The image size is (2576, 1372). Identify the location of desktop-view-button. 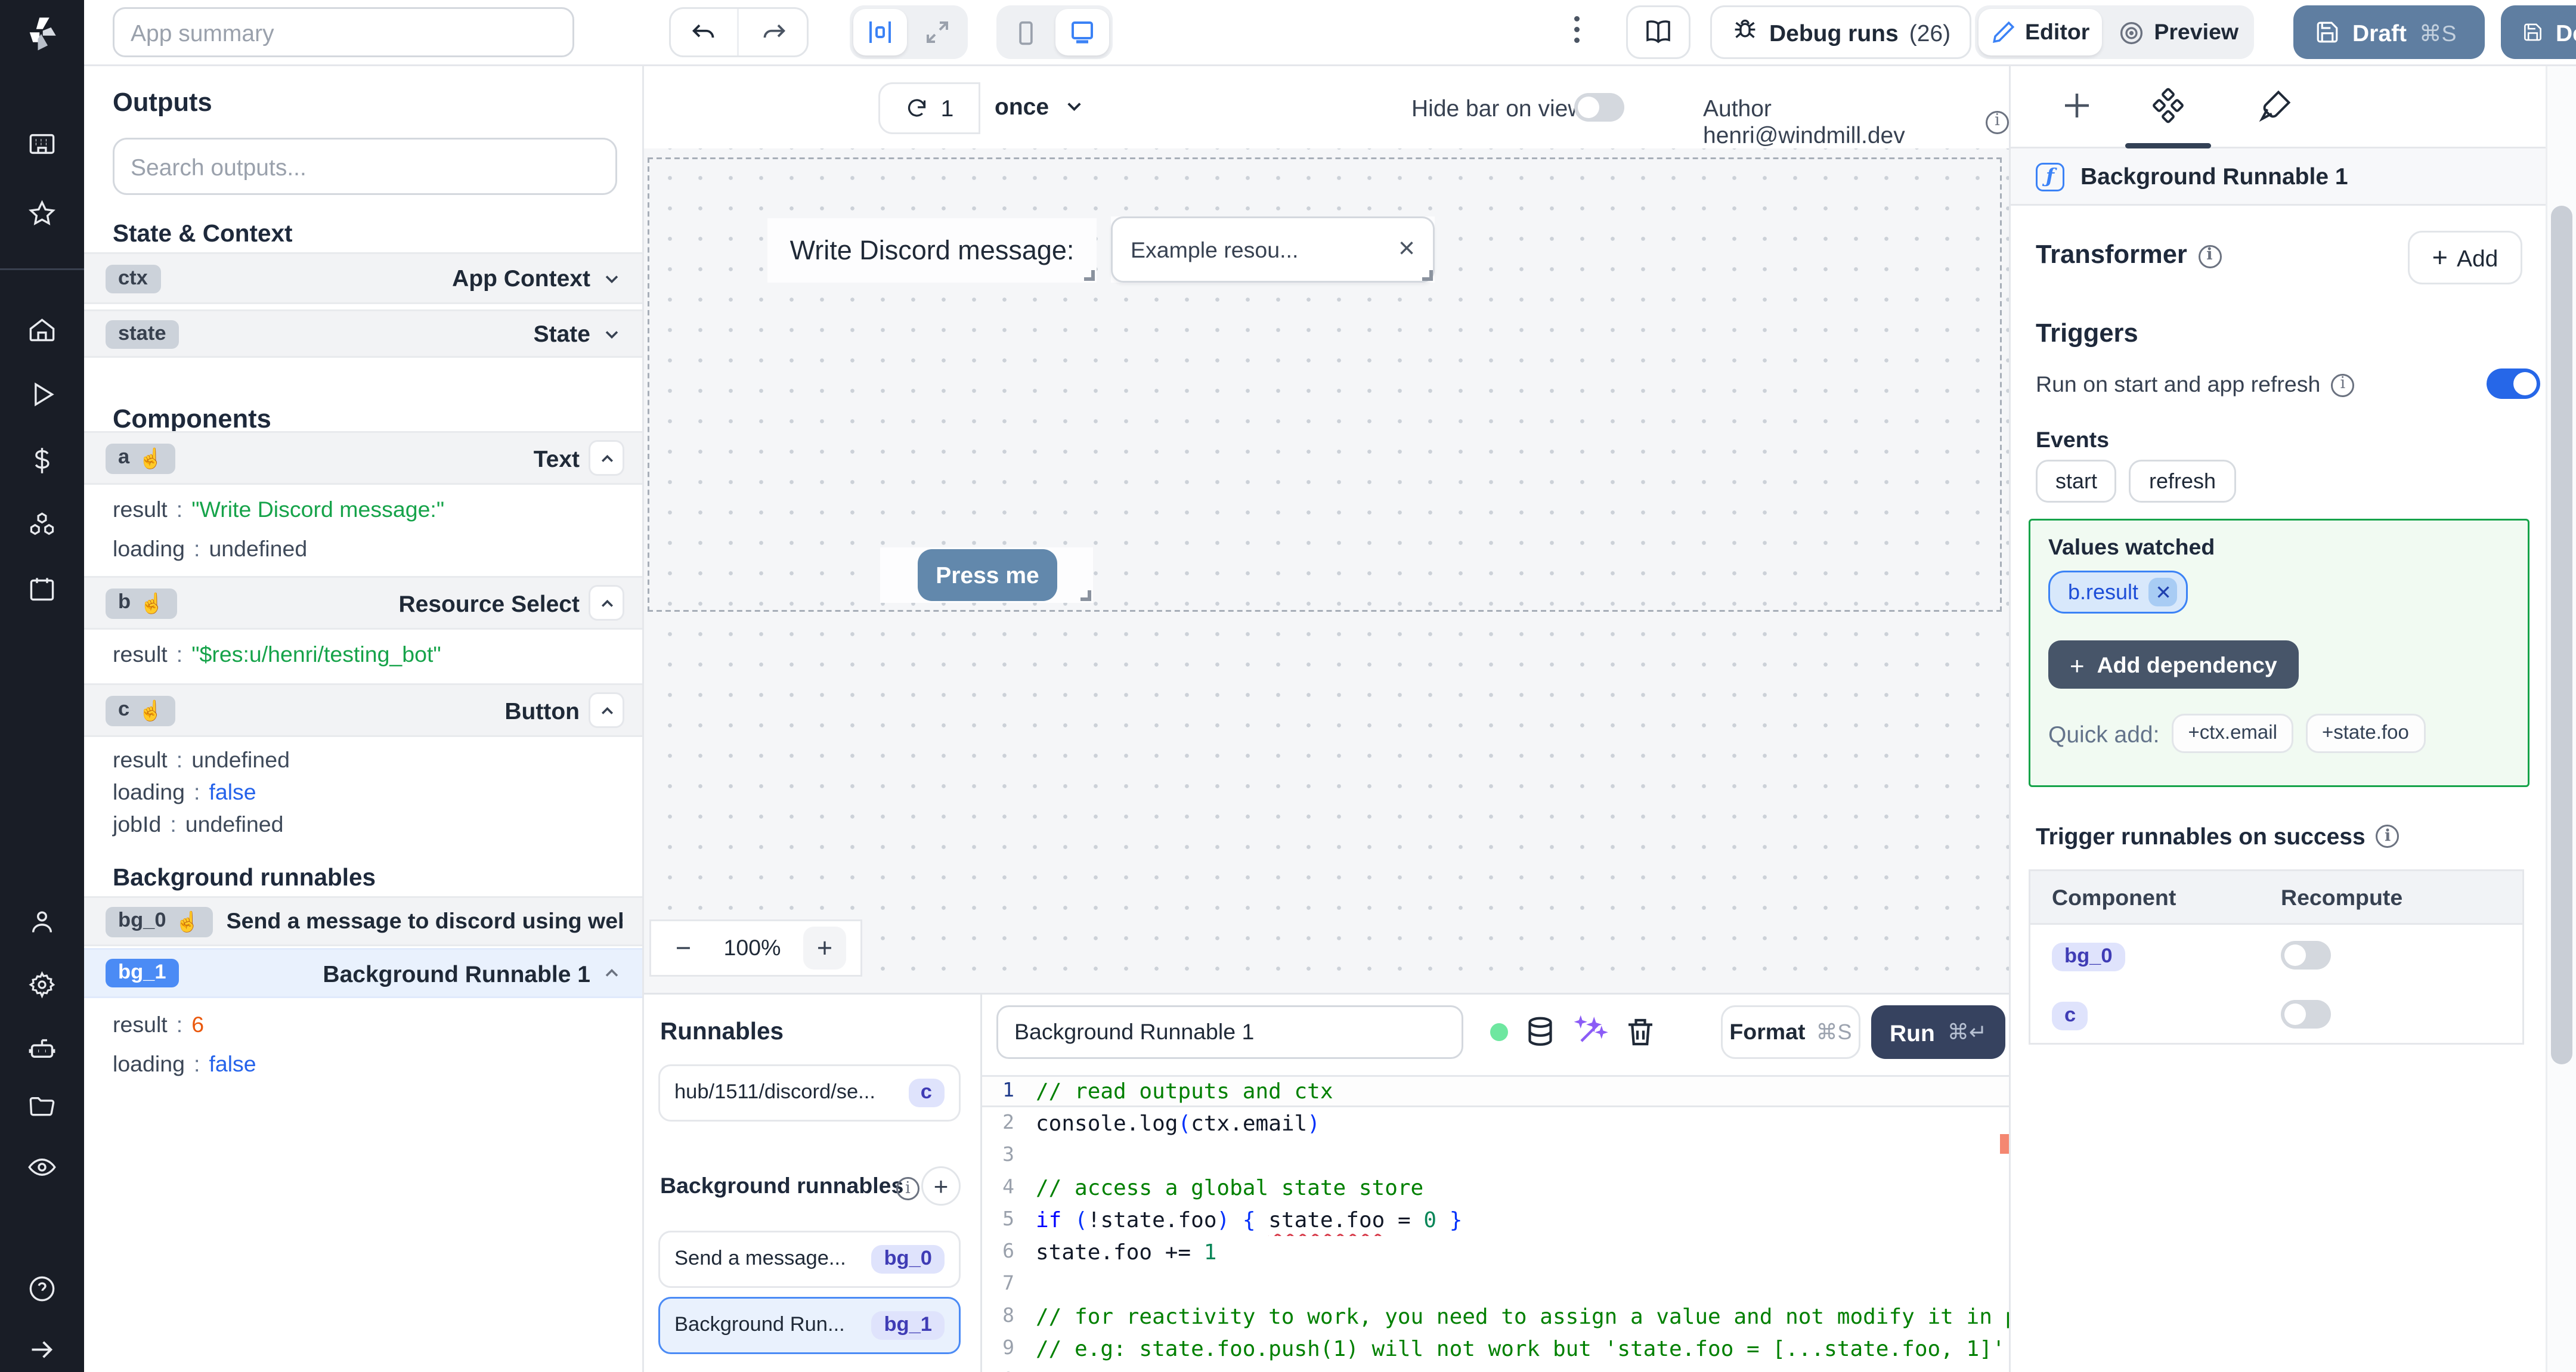
(1082, 32).